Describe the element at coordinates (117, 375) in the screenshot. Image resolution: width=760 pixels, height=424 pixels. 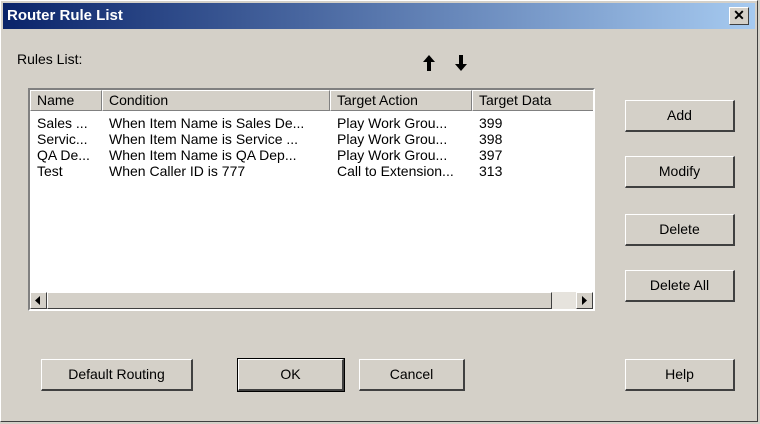
I see `default-routing-button: Default Routing` at that location.